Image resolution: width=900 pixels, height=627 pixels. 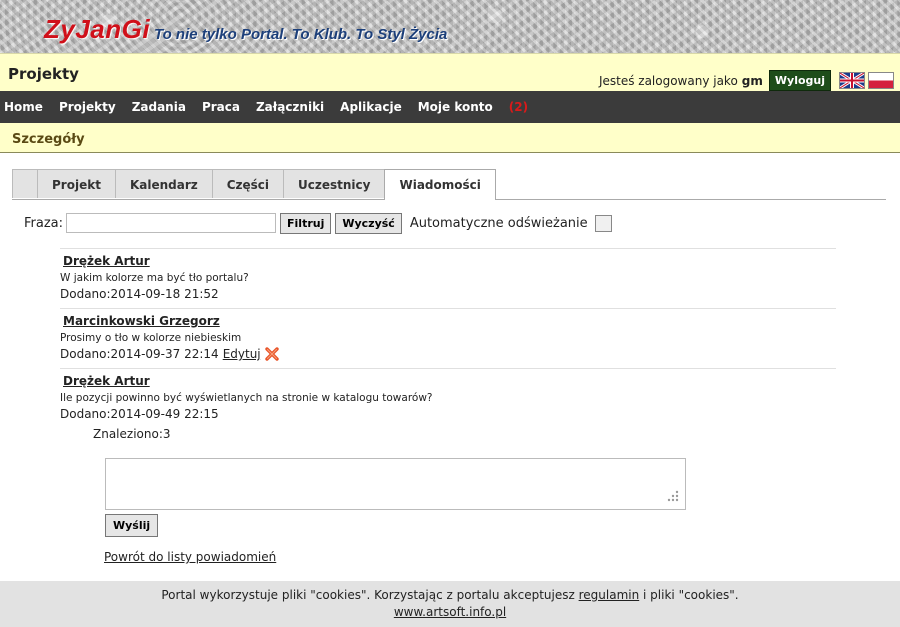 I want to click on nav-item-home: Home, so click(x=25, y=107).